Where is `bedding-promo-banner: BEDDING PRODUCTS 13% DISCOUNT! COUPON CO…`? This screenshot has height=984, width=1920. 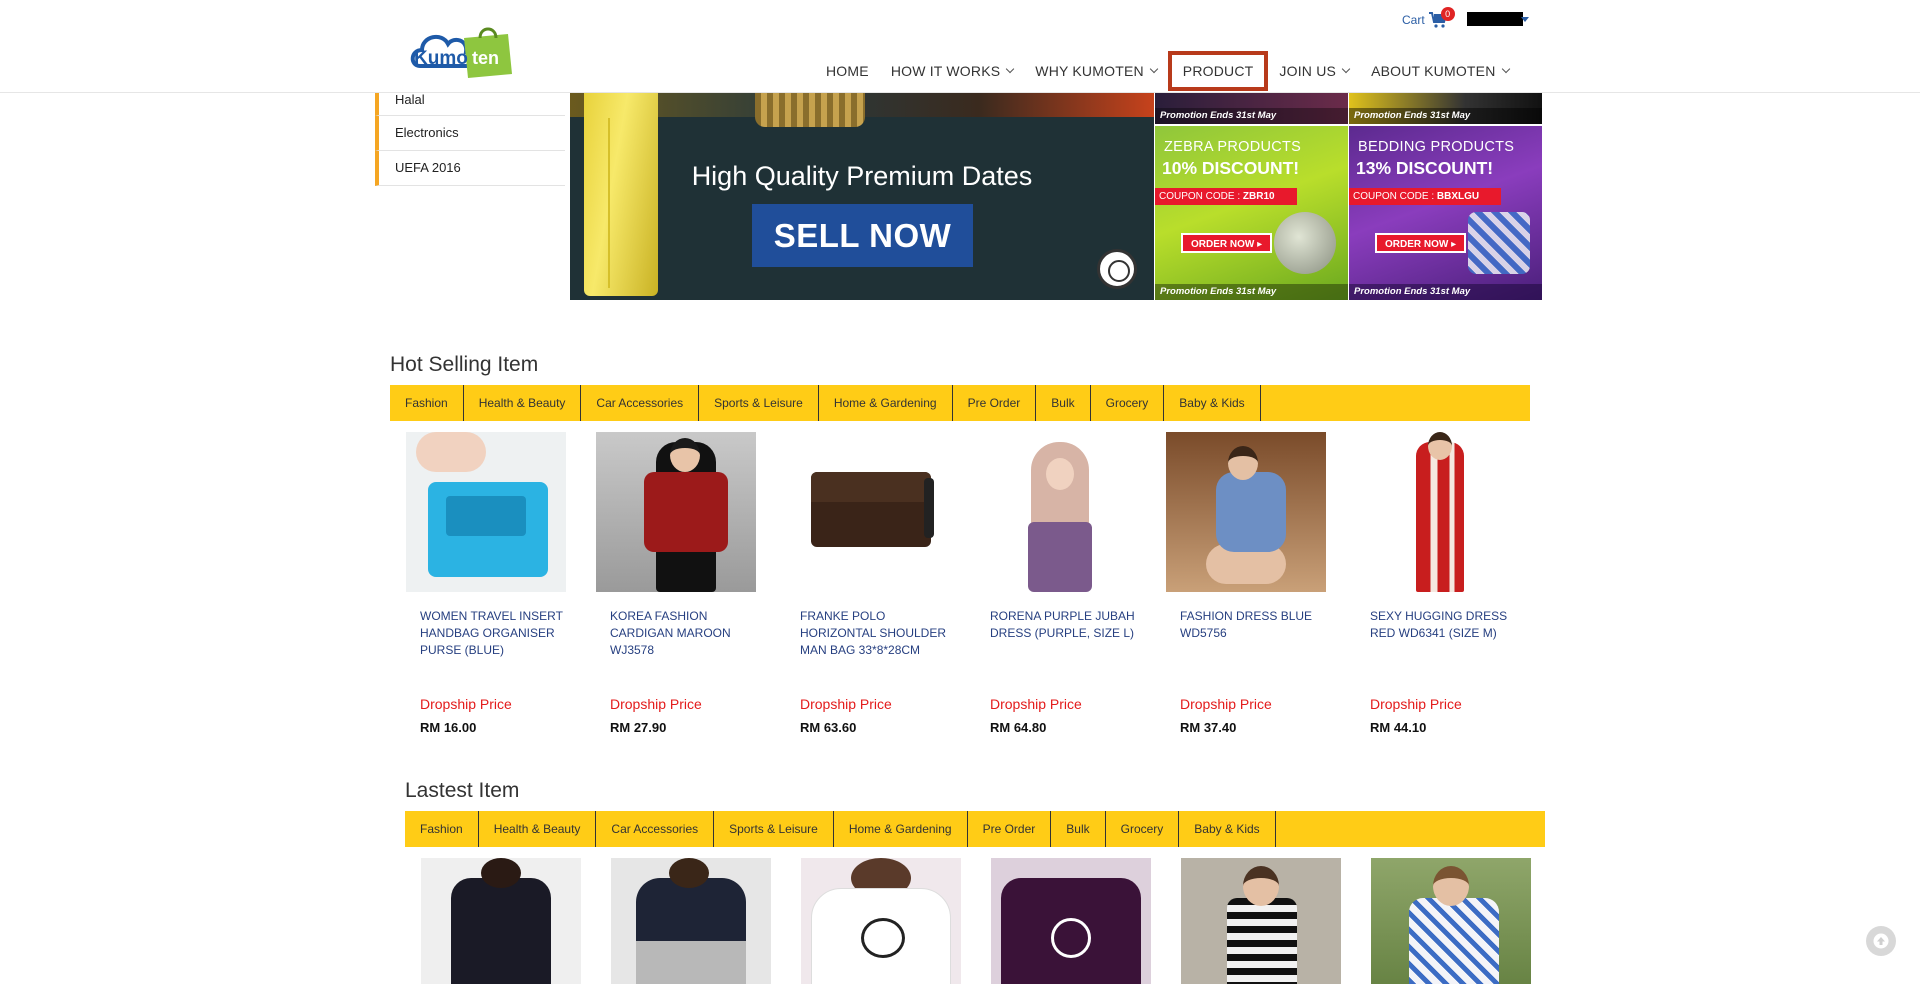
bedding-promo-banner: BEDDING PRODUCTS 13% DISCOUNT! COUPON CO… is located at coordinates (1445, 213).